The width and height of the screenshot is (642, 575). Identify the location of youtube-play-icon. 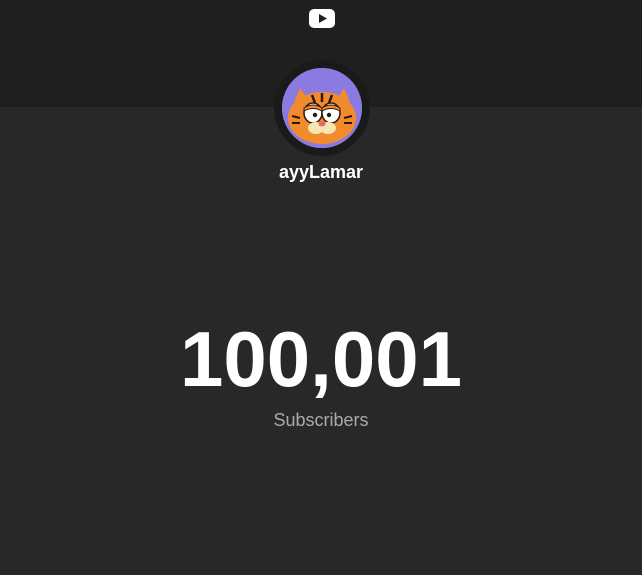
(322, 18).